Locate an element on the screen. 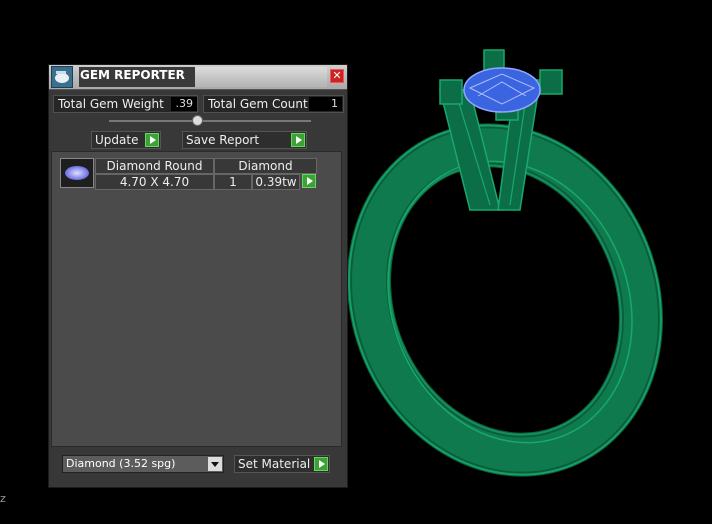 Image resolution: width=712 pixels, height=524 pixels. slider-track is located at coordinates (210, 121).